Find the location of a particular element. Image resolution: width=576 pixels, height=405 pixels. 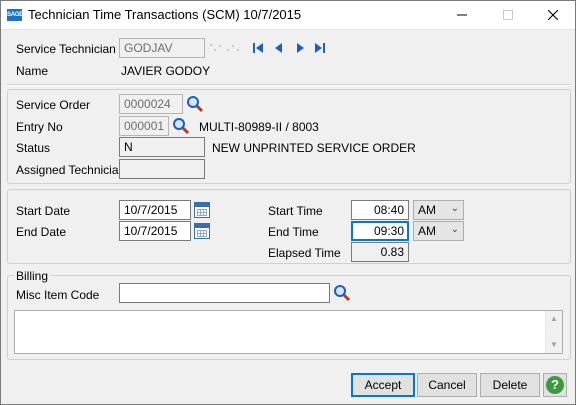

end-ampm-value: AM is located at coordinates (427, 231).